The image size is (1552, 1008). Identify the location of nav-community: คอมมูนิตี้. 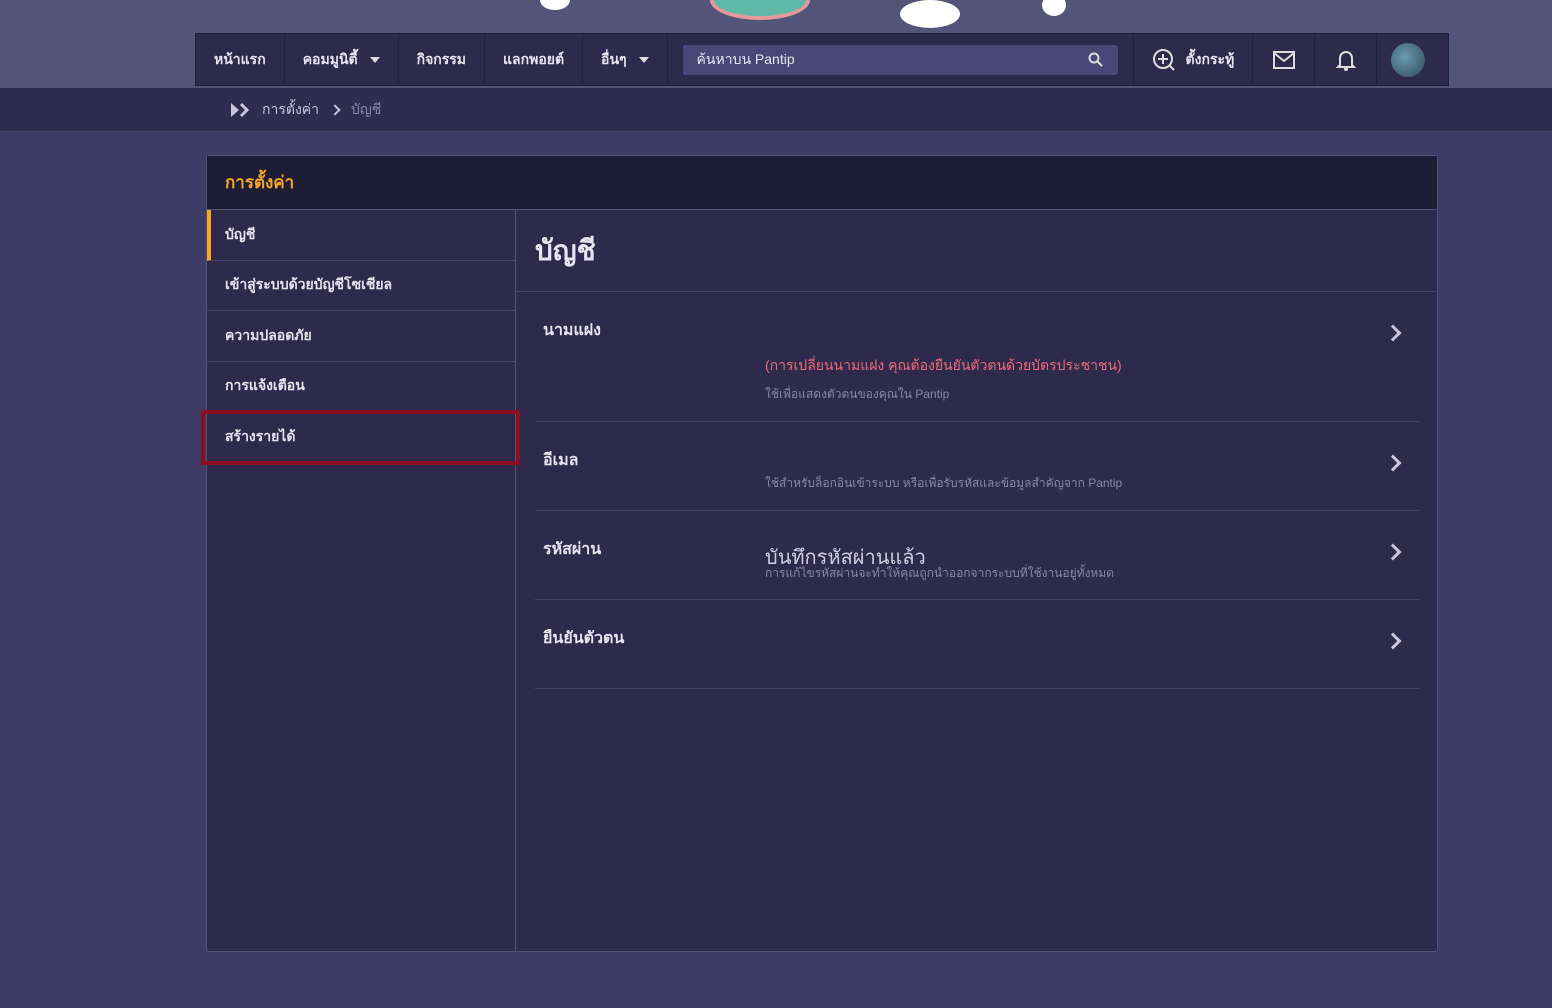
(342, 59).